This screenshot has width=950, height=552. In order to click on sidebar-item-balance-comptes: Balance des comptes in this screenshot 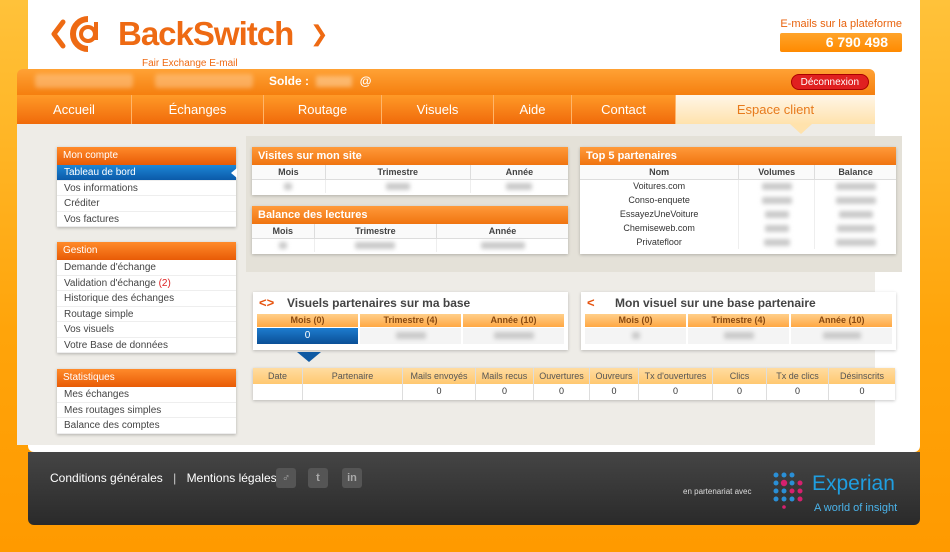, I will do `click(146, 426)`.